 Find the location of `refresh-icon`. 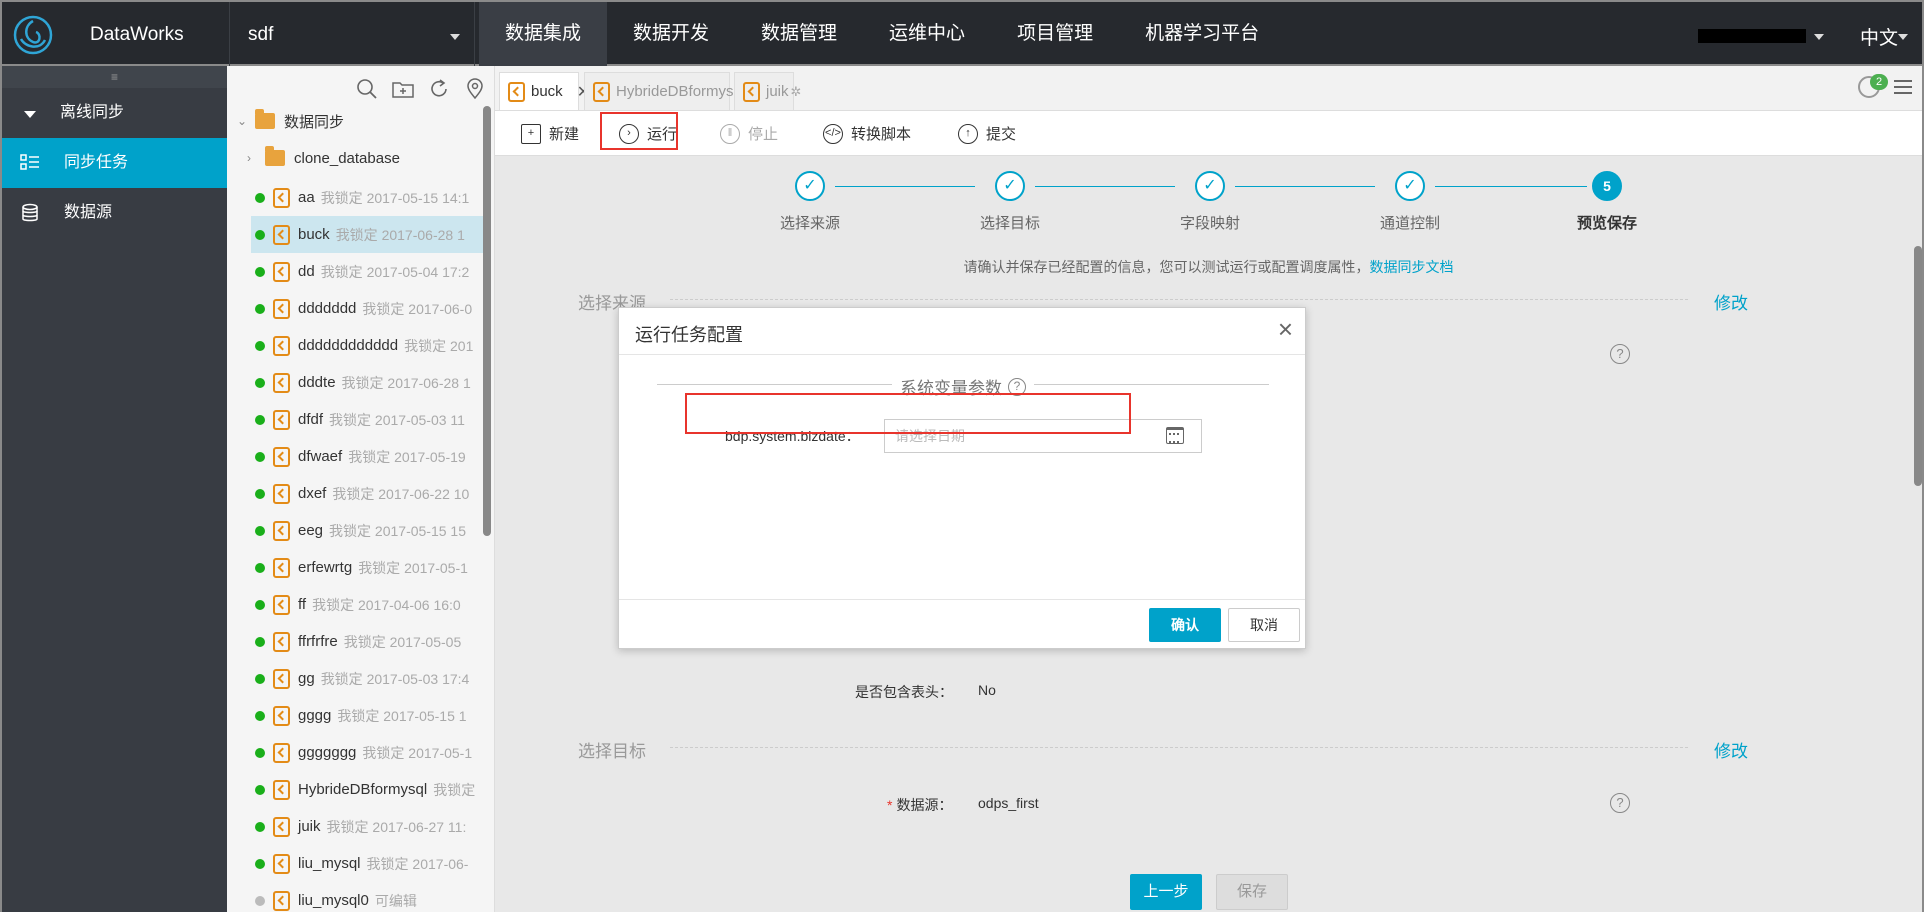

refresh-icon is located at coordinates (439, 89).